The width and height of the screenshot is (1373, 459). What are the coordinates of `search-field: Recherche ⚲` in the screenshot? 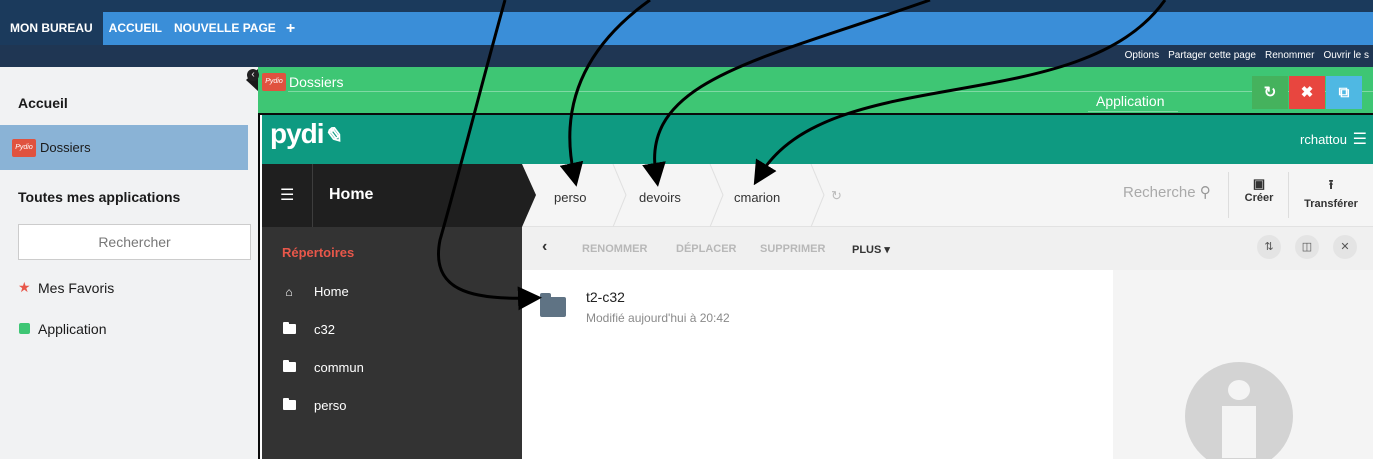 It's located at (1167, 192).